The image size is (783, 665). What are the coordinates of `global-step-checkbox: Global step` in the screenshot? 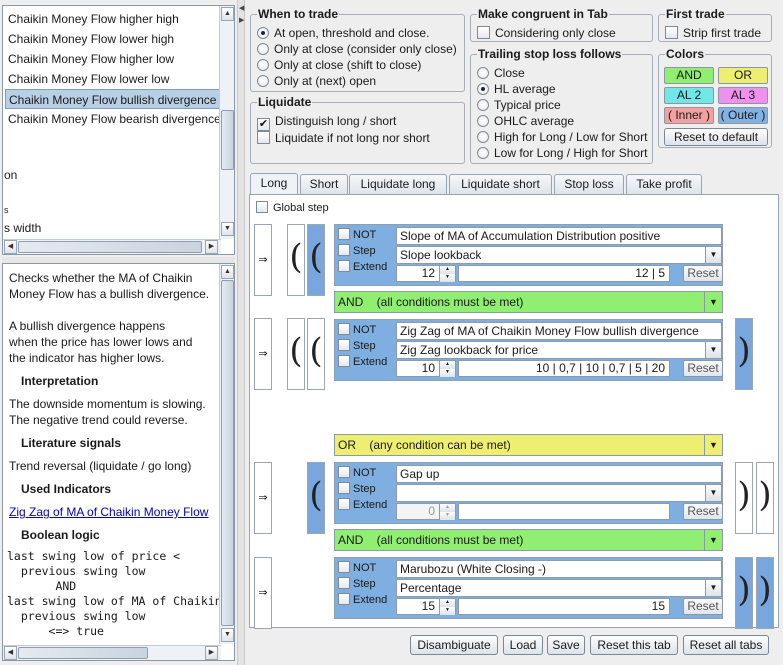 It's located at (292, 208).